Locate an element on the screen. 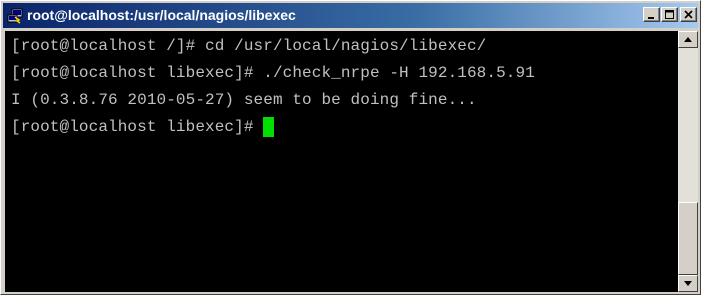 The width and height of the screenshot is (701, 295). scroll-thumb is located at coordinates (688, 238).